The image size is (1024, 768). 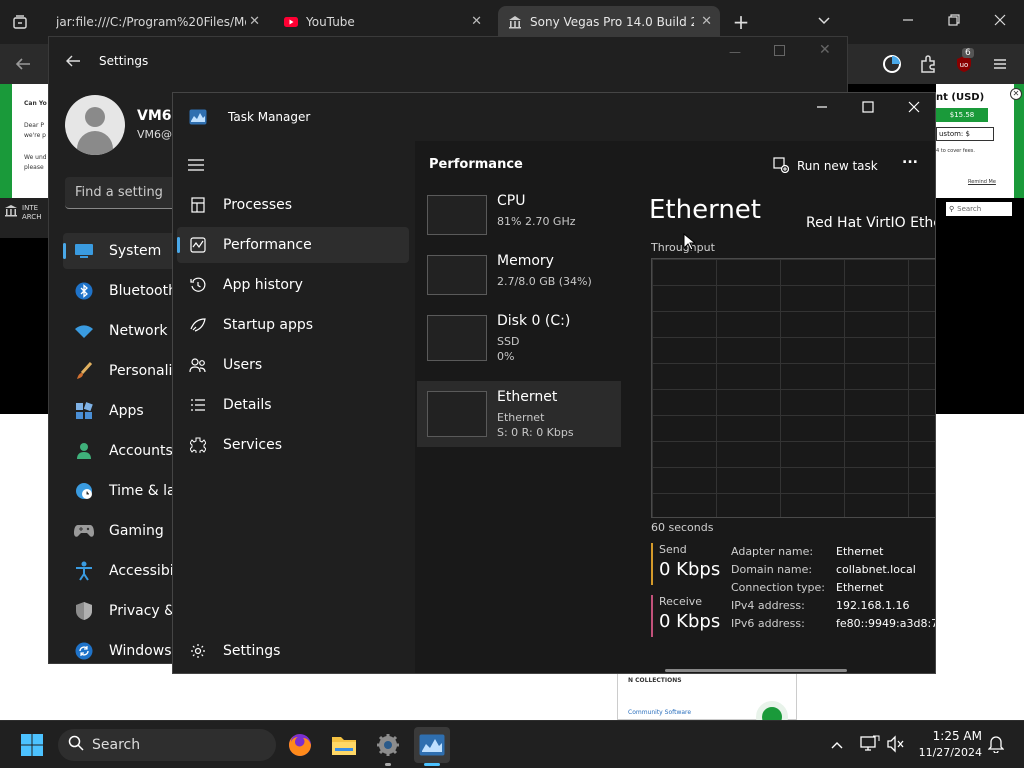 What do you see at coordinates (293, 205) in the screenshot?
I see `nav-processes: Processes` at bounding box center [293, 205].